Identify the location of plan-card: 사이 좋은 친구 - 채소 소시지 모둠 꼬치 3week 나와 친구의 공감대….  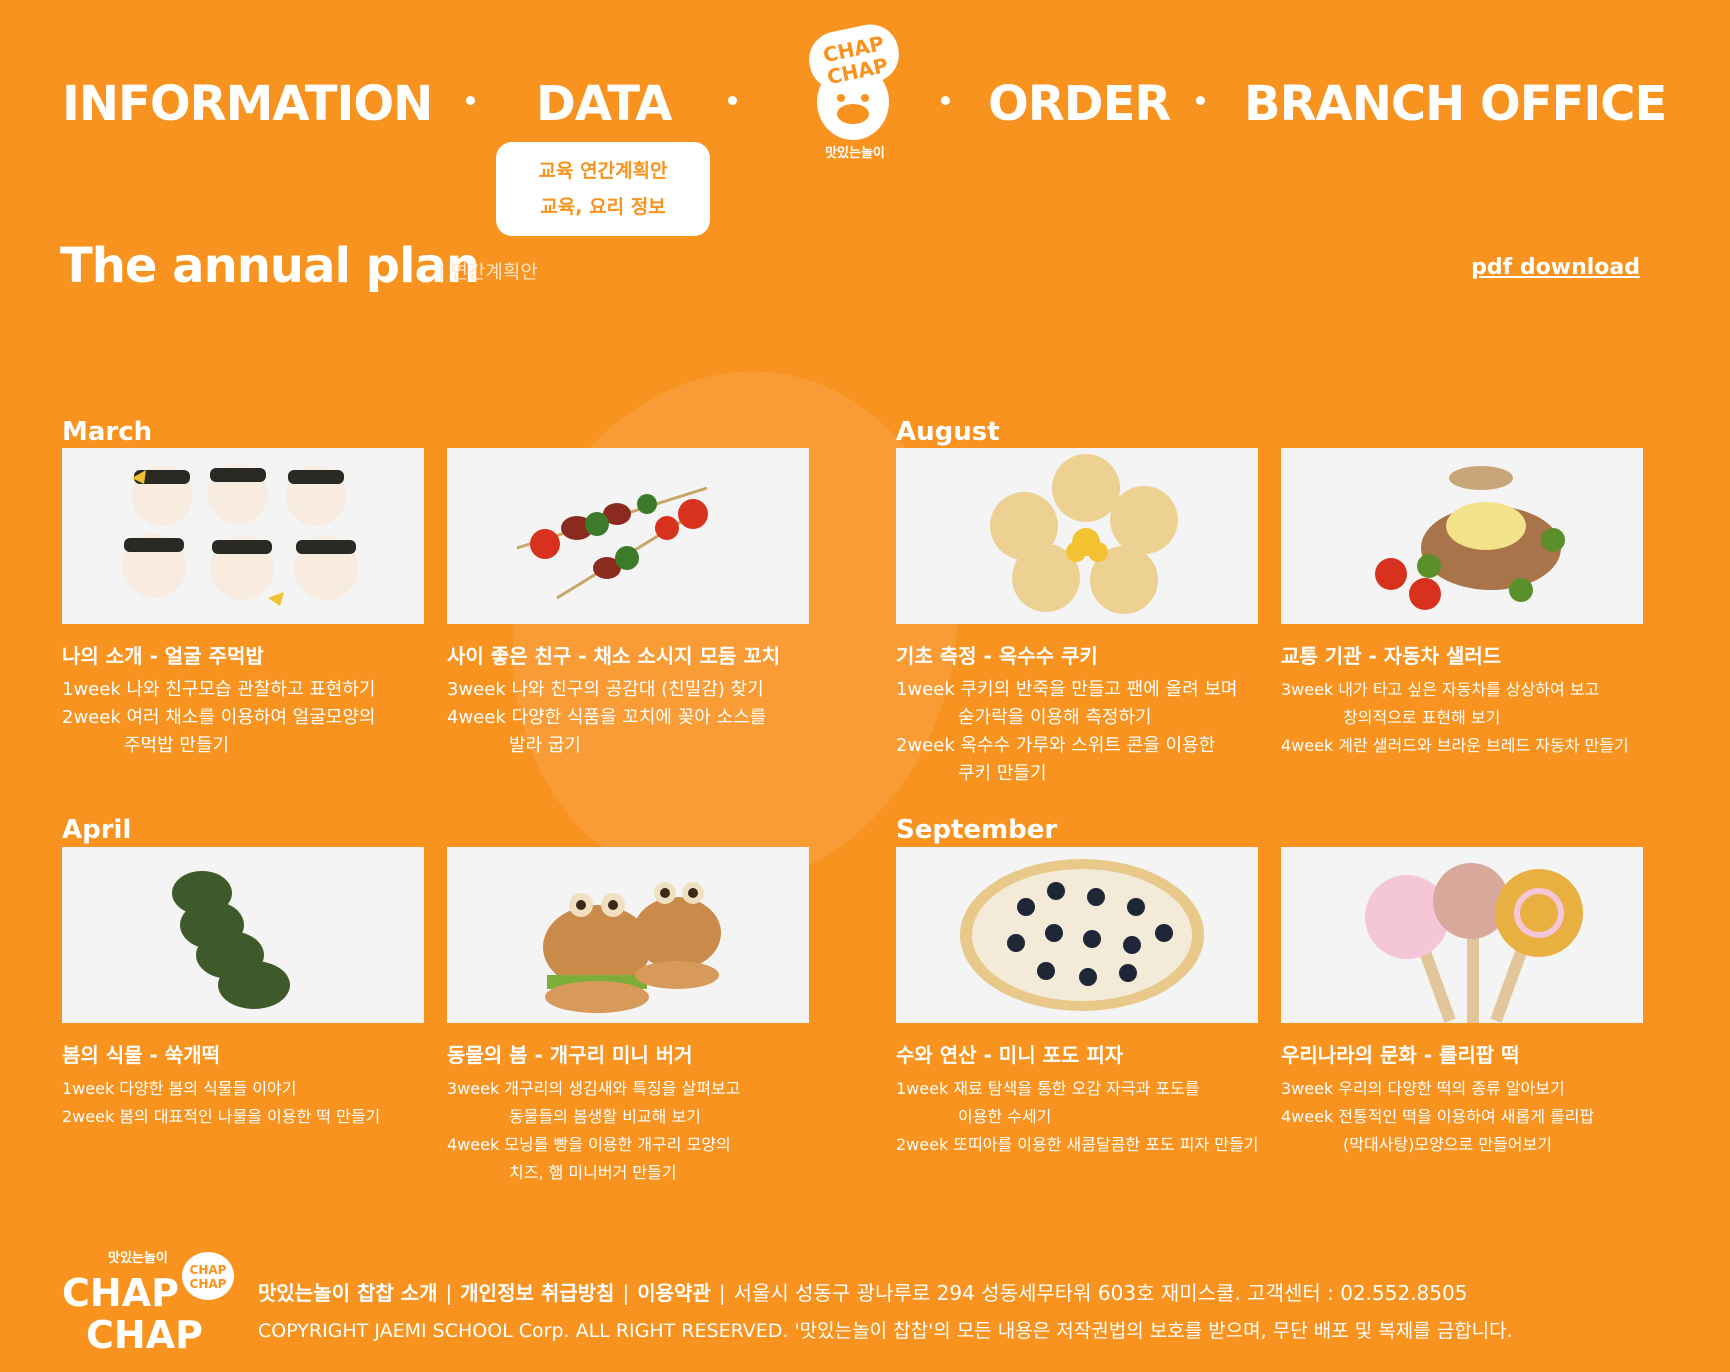
(628, 604).